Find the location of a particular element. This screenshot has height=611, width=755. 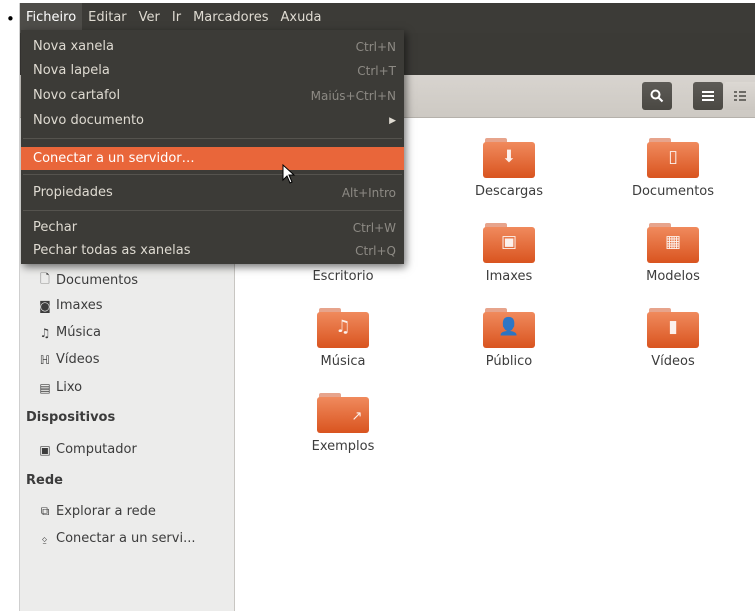

download-folder-icon: ⬇ is located at coordinates (509, 158).